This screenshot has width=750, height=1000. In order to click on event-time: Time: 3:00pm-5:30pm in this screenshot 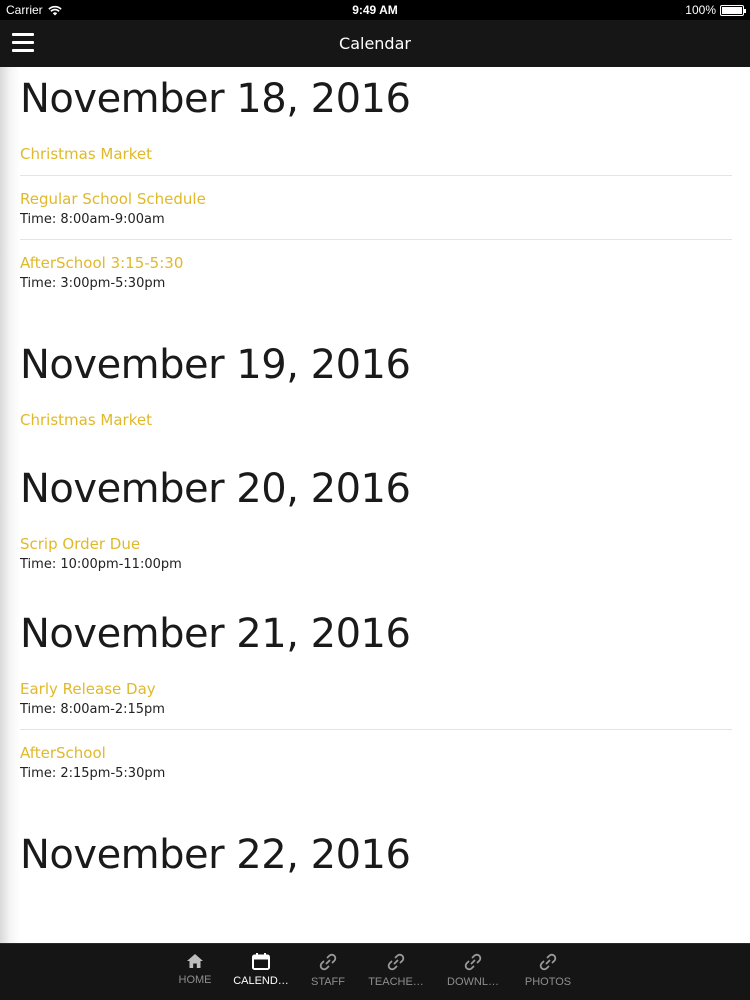, I will do `click(376, 283)`.